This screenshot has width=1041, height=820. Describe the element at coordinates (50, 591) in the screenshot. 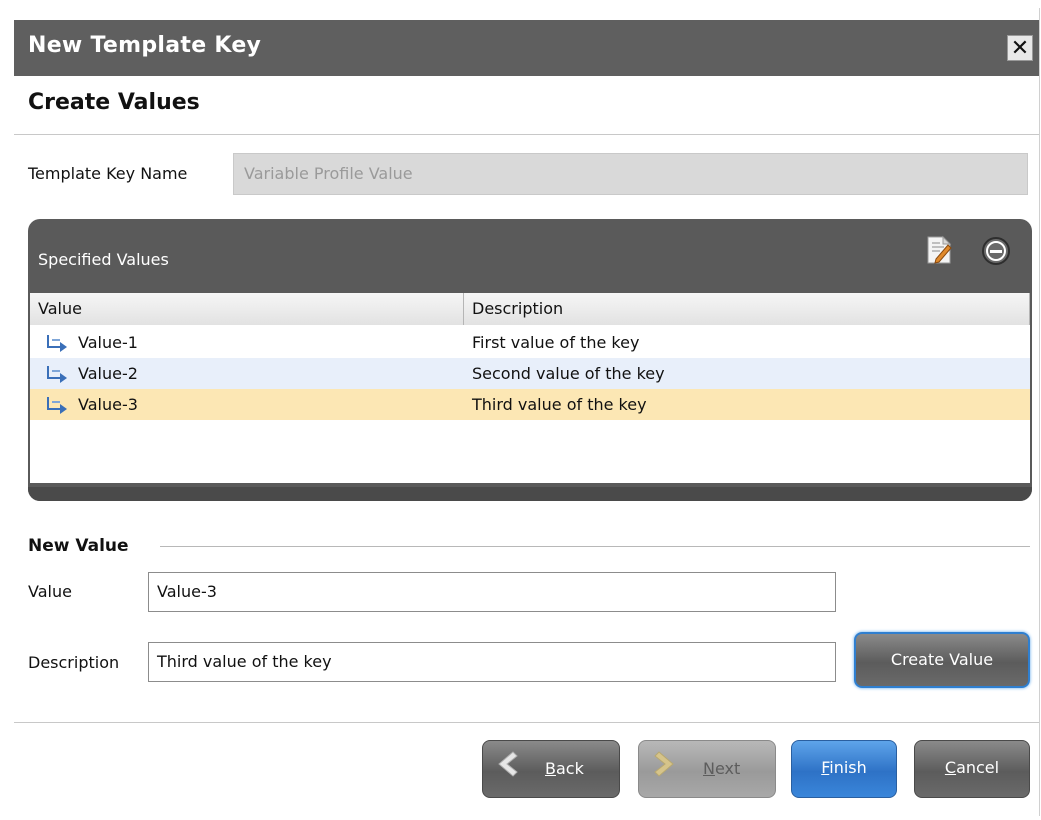

I see `value-label: Value` at that location.